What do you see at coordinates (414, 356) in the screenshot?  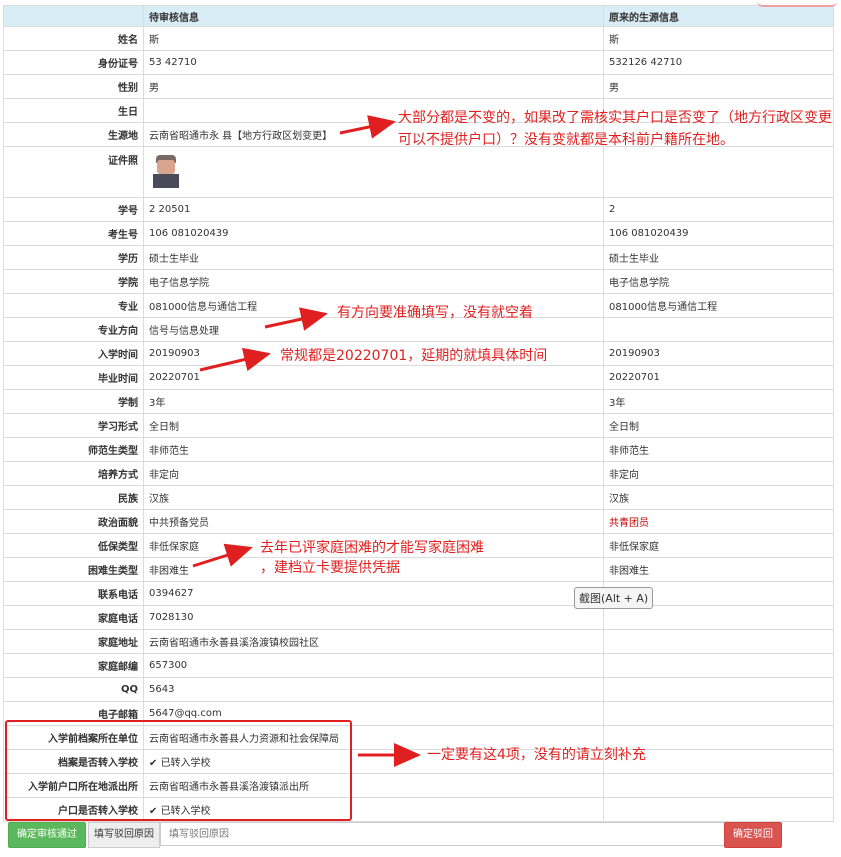 I see `note-graduation: 常规都是20220701，延期的就填具体时间` at bounding box center [414, 356].